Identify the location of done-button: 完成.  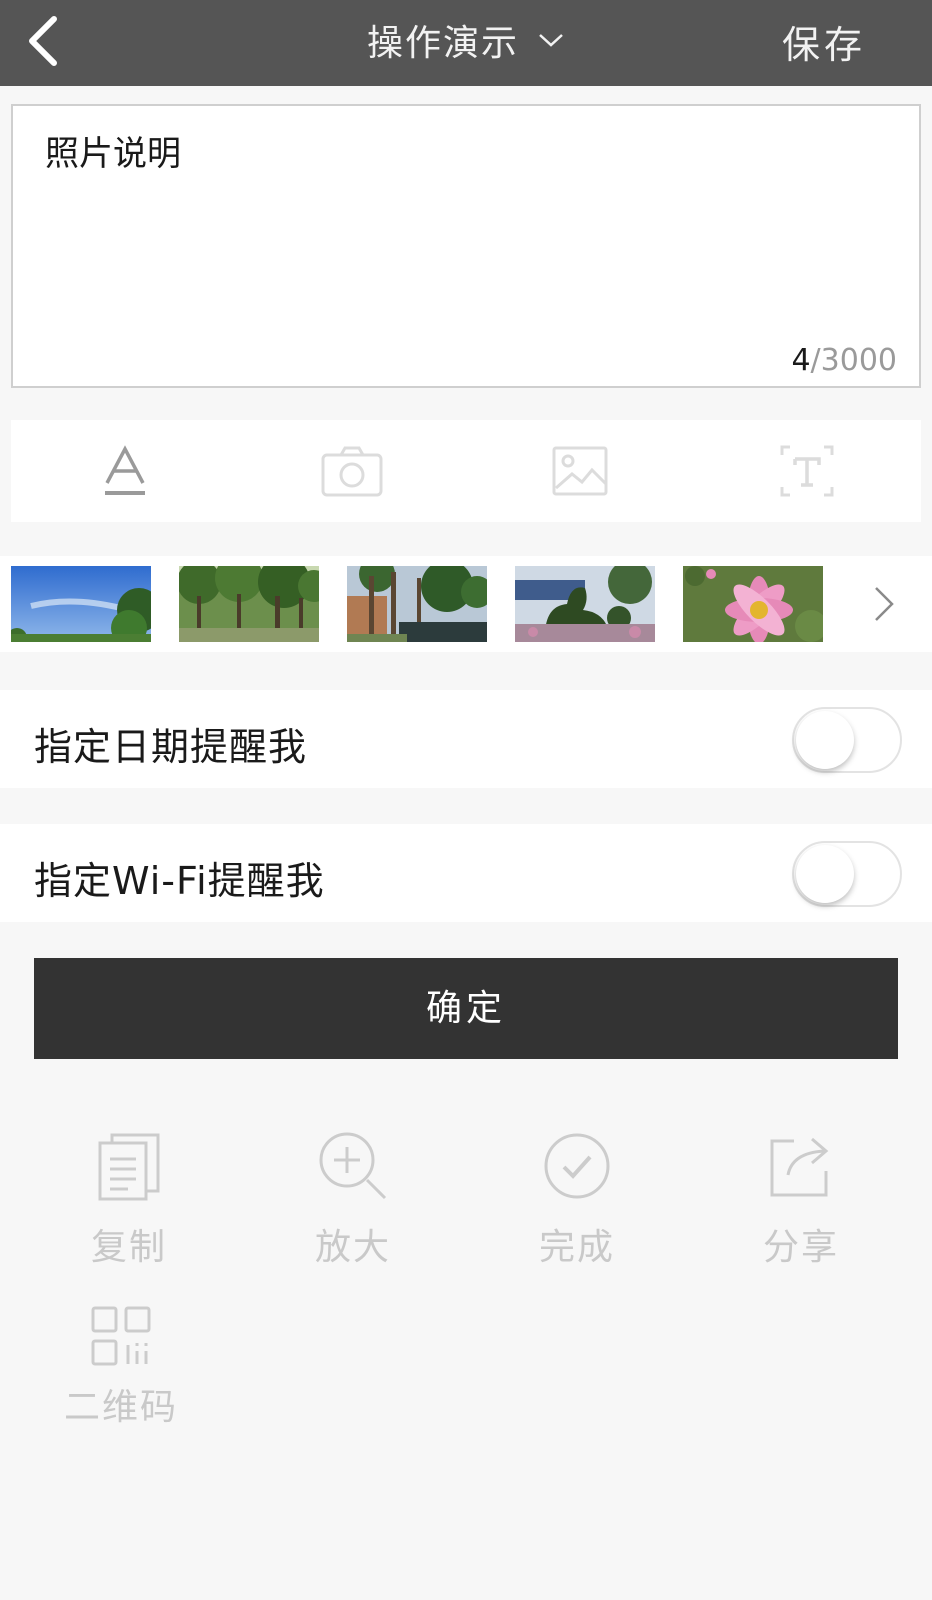
(577, 1198).